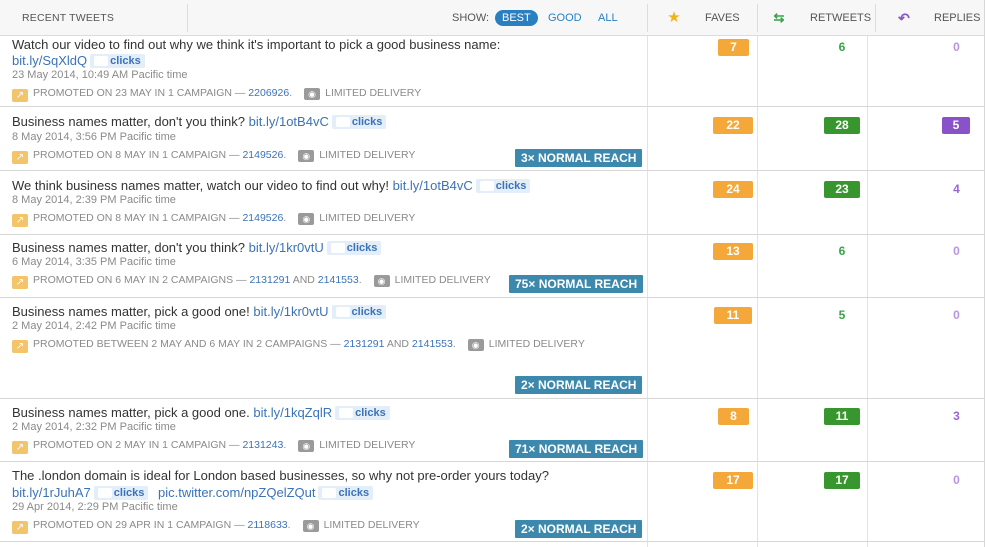 The height and width of the screenshot is (547, 985). What do you see at coordinates (733, 251) in the screenshot?
I see `faves-count: 13` at bounding box center [733, 251].